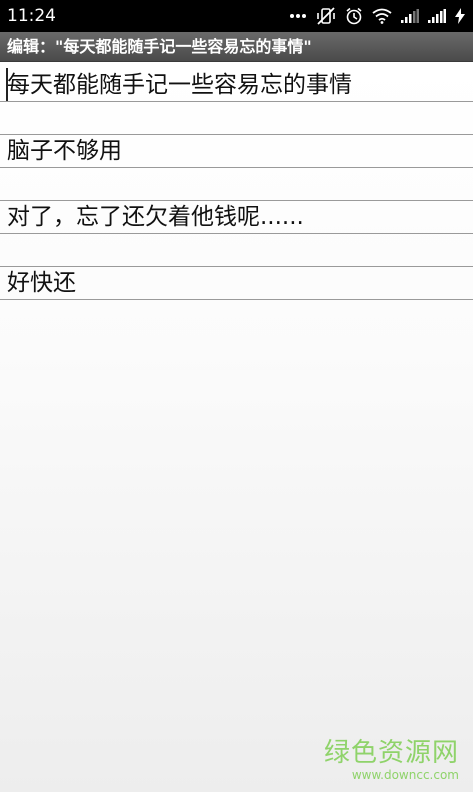 The image size is (473, 792). Describe the element at coordinates (31, 16) in the screenshot. I see `status-time: 11:24` at that location.